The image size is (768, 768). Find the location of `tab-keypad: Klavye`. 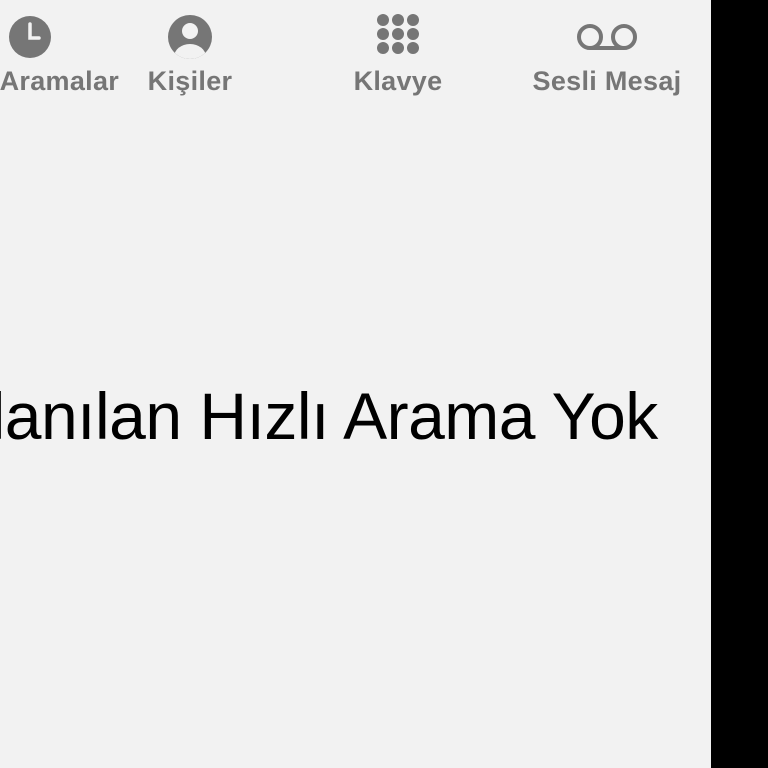

tab-keypad: Klavye is located at coordinates (398, 55).